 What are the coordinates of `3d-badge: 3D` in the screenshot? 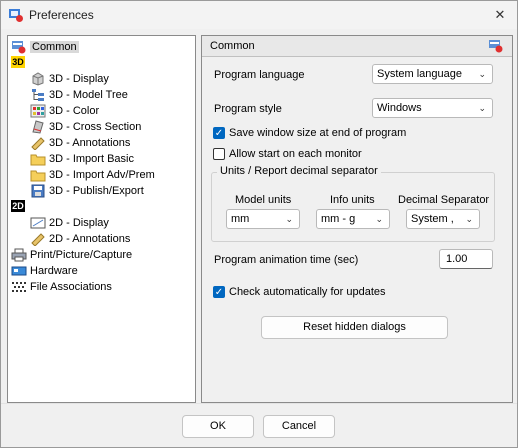 It's located at (18, 62).